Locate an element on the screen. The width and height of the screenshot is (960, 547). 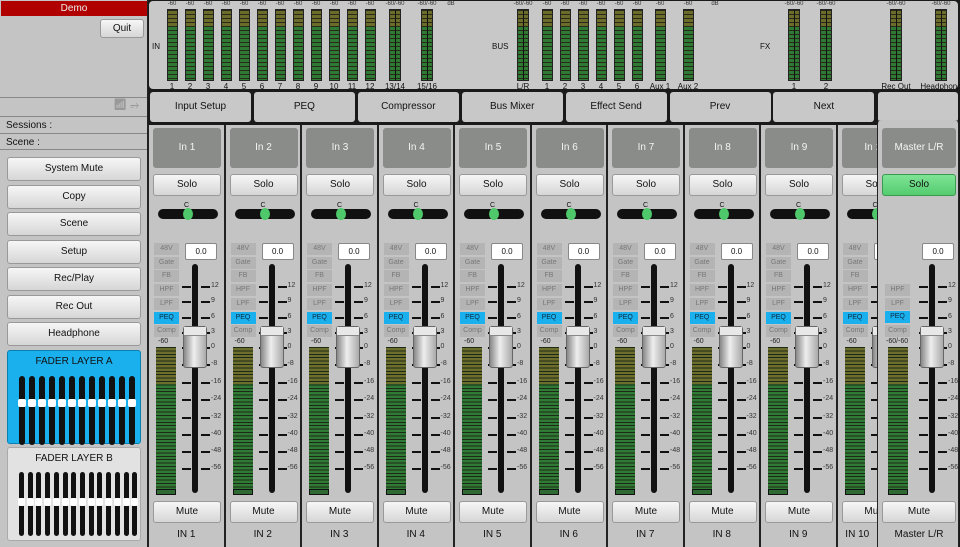
setup-button: Setup is located at coordinates (74, 251).